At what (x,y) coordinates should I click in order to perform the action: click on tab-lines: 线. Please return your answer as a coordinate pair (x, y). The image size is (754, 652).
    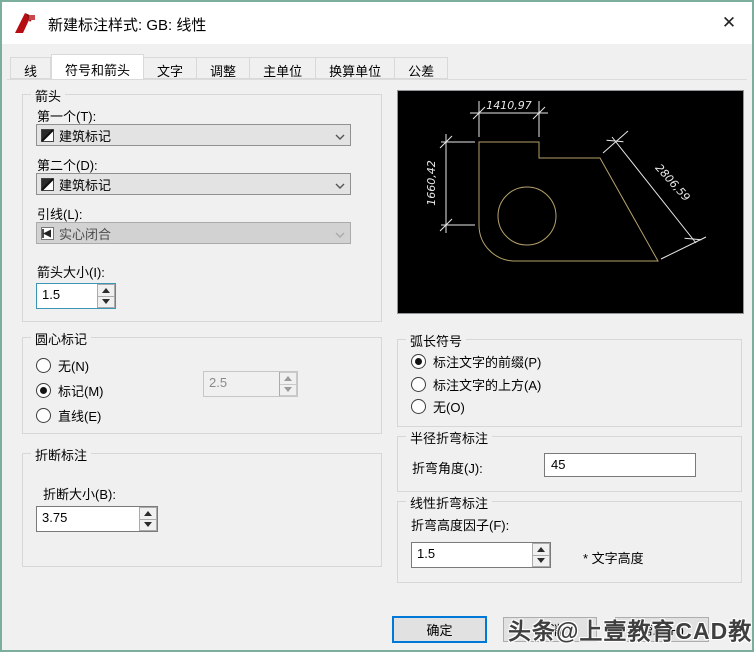
    Looking at the image, I should click on (31, 68).